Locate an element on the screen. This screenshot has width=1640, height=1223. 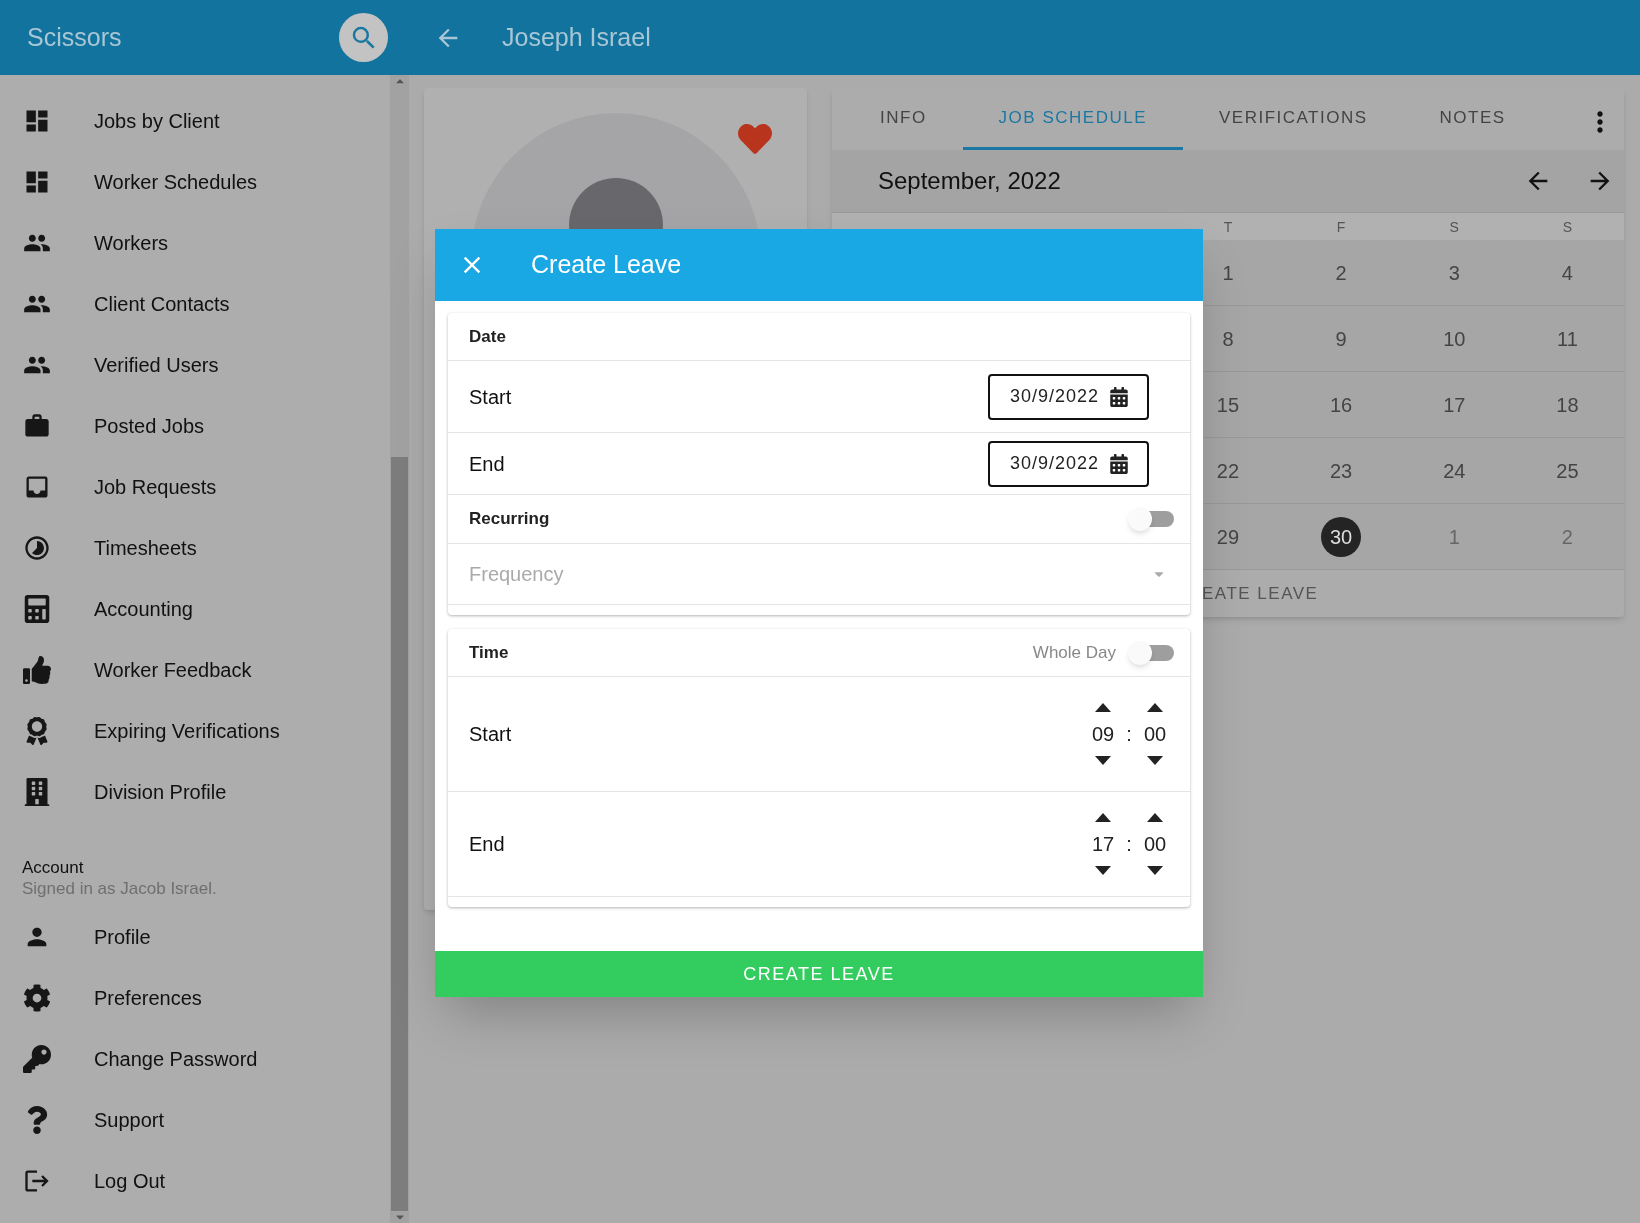
calendar-day: 23 is located at coordinates (1341, 470).